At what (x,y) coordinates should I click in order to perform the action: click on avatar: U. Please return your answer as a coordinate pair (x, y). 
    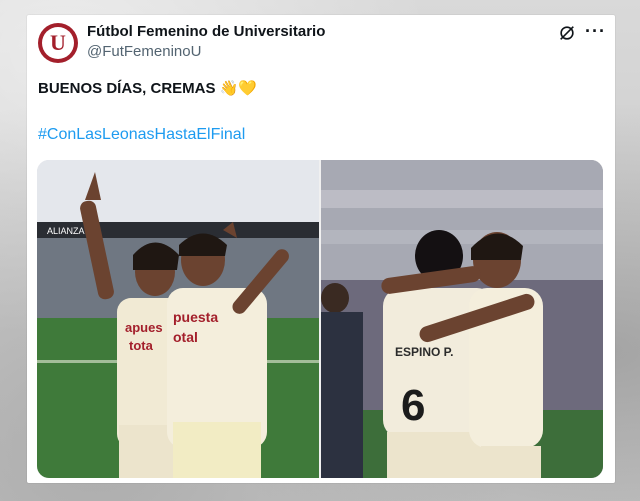
    Looking at the image, I should click on (58, 43).